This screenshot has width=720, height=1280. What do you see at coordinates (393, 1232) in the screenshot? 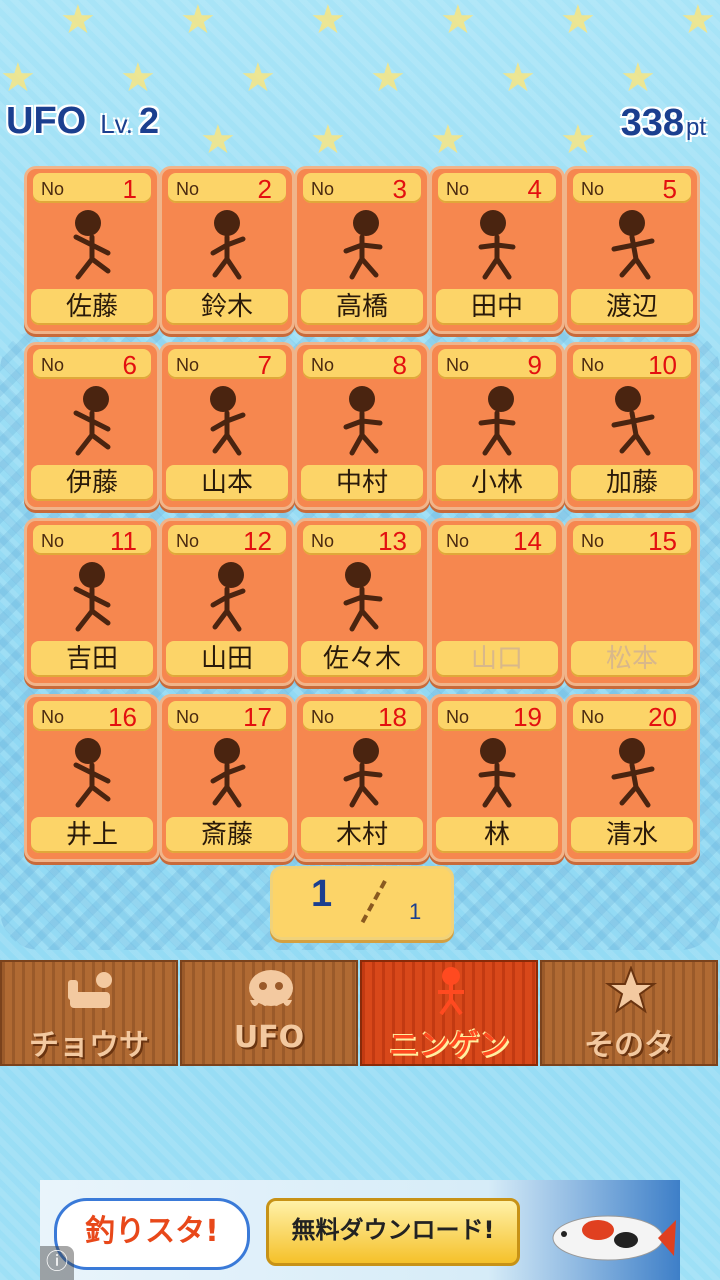
I see `ad-download-button: 無料ダウンロード!` at bounding box center [393, 1232].